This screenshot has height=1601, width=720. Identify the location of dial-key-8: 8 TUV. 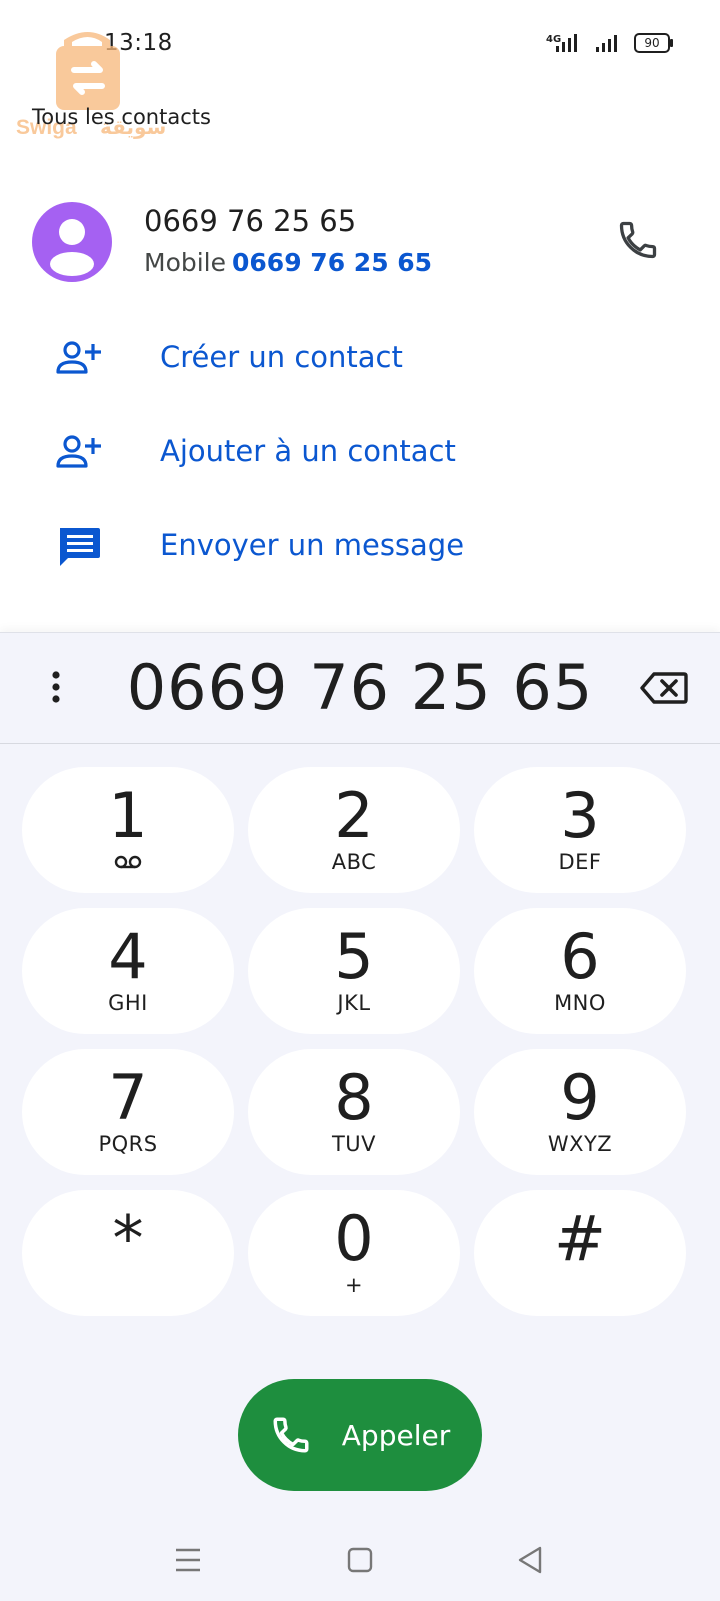
(354, 1112).